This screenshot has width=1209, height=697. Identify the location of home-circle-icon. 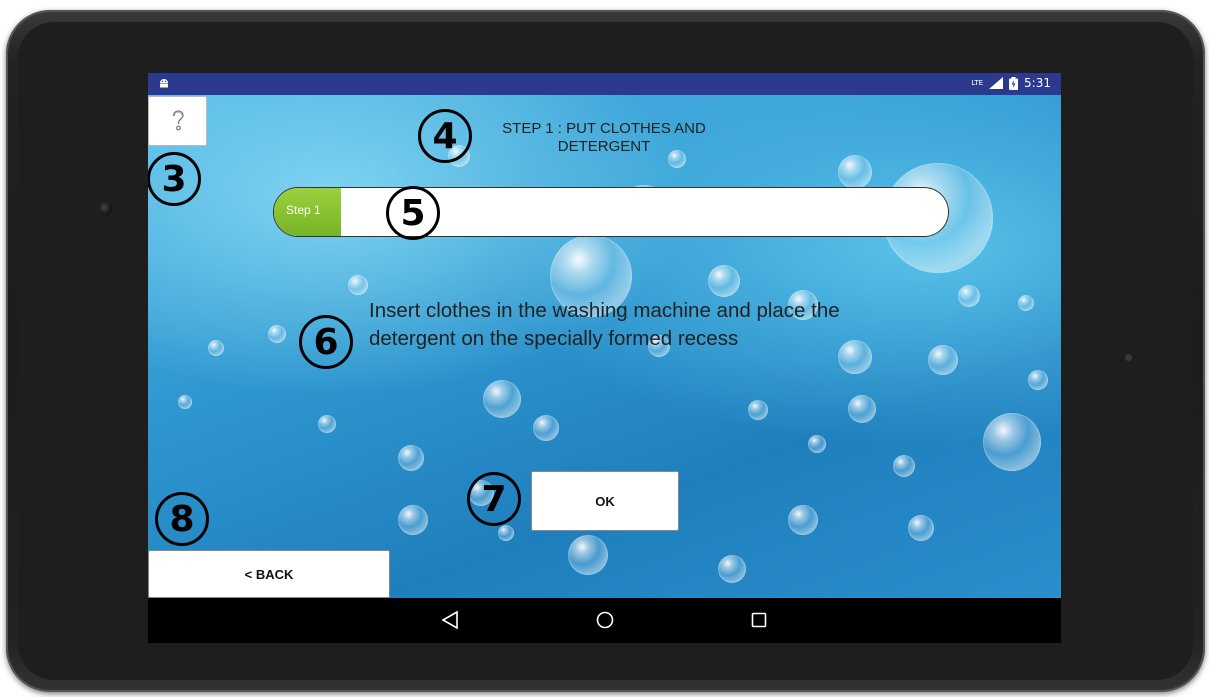
(605, 620).